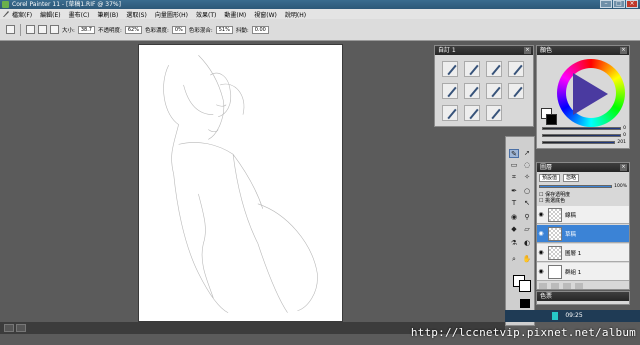  What do you see at coordinates (579, 286) in the screenshot?
I see `delete-layer-icon` at bounding box center [579, 286].